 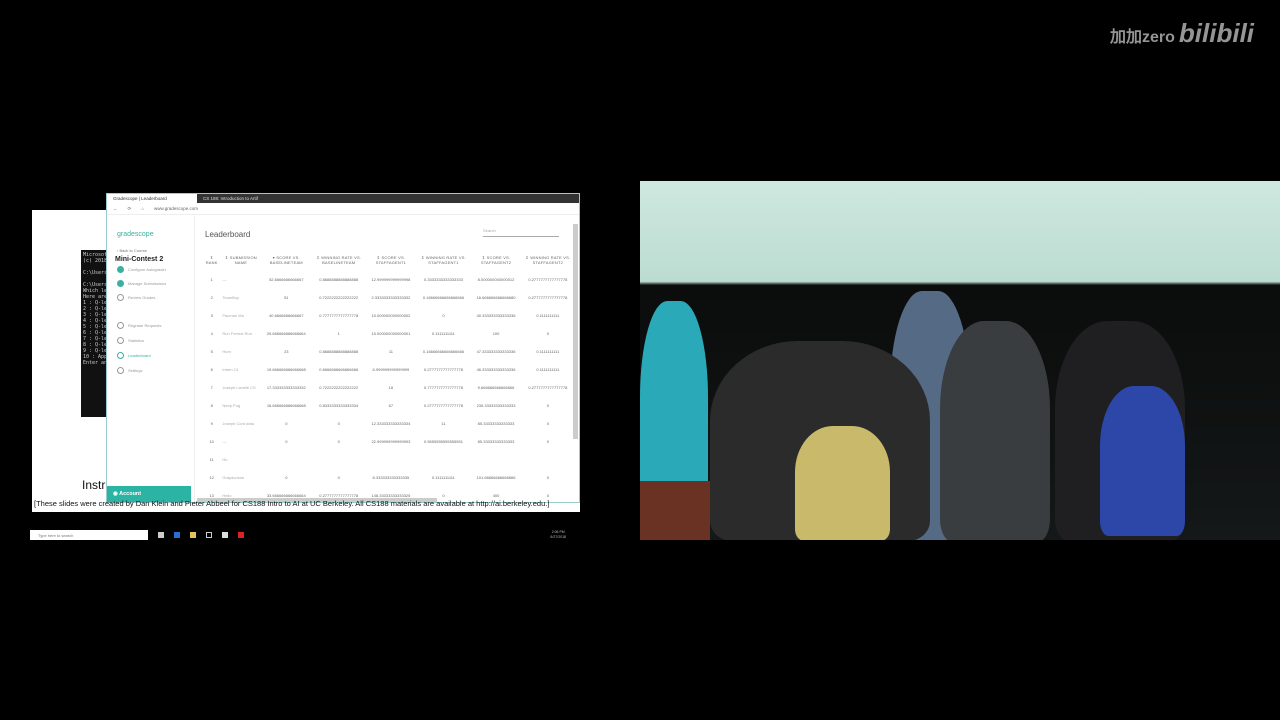 I want to click on sidebar-item-statistics: Statistics, so click(x=130, y=340).